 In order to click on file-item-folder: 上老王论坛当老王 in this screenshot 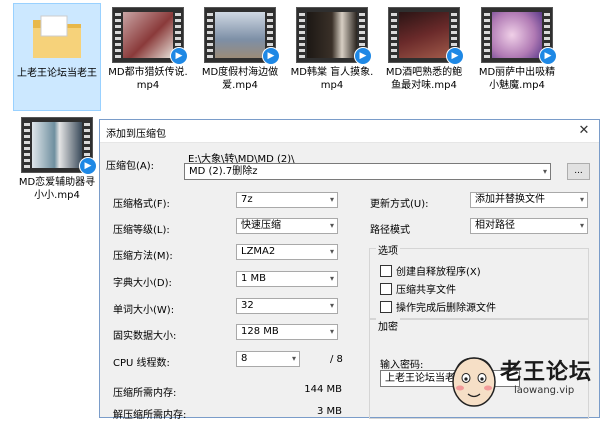, I will do `click(57, 57)`.